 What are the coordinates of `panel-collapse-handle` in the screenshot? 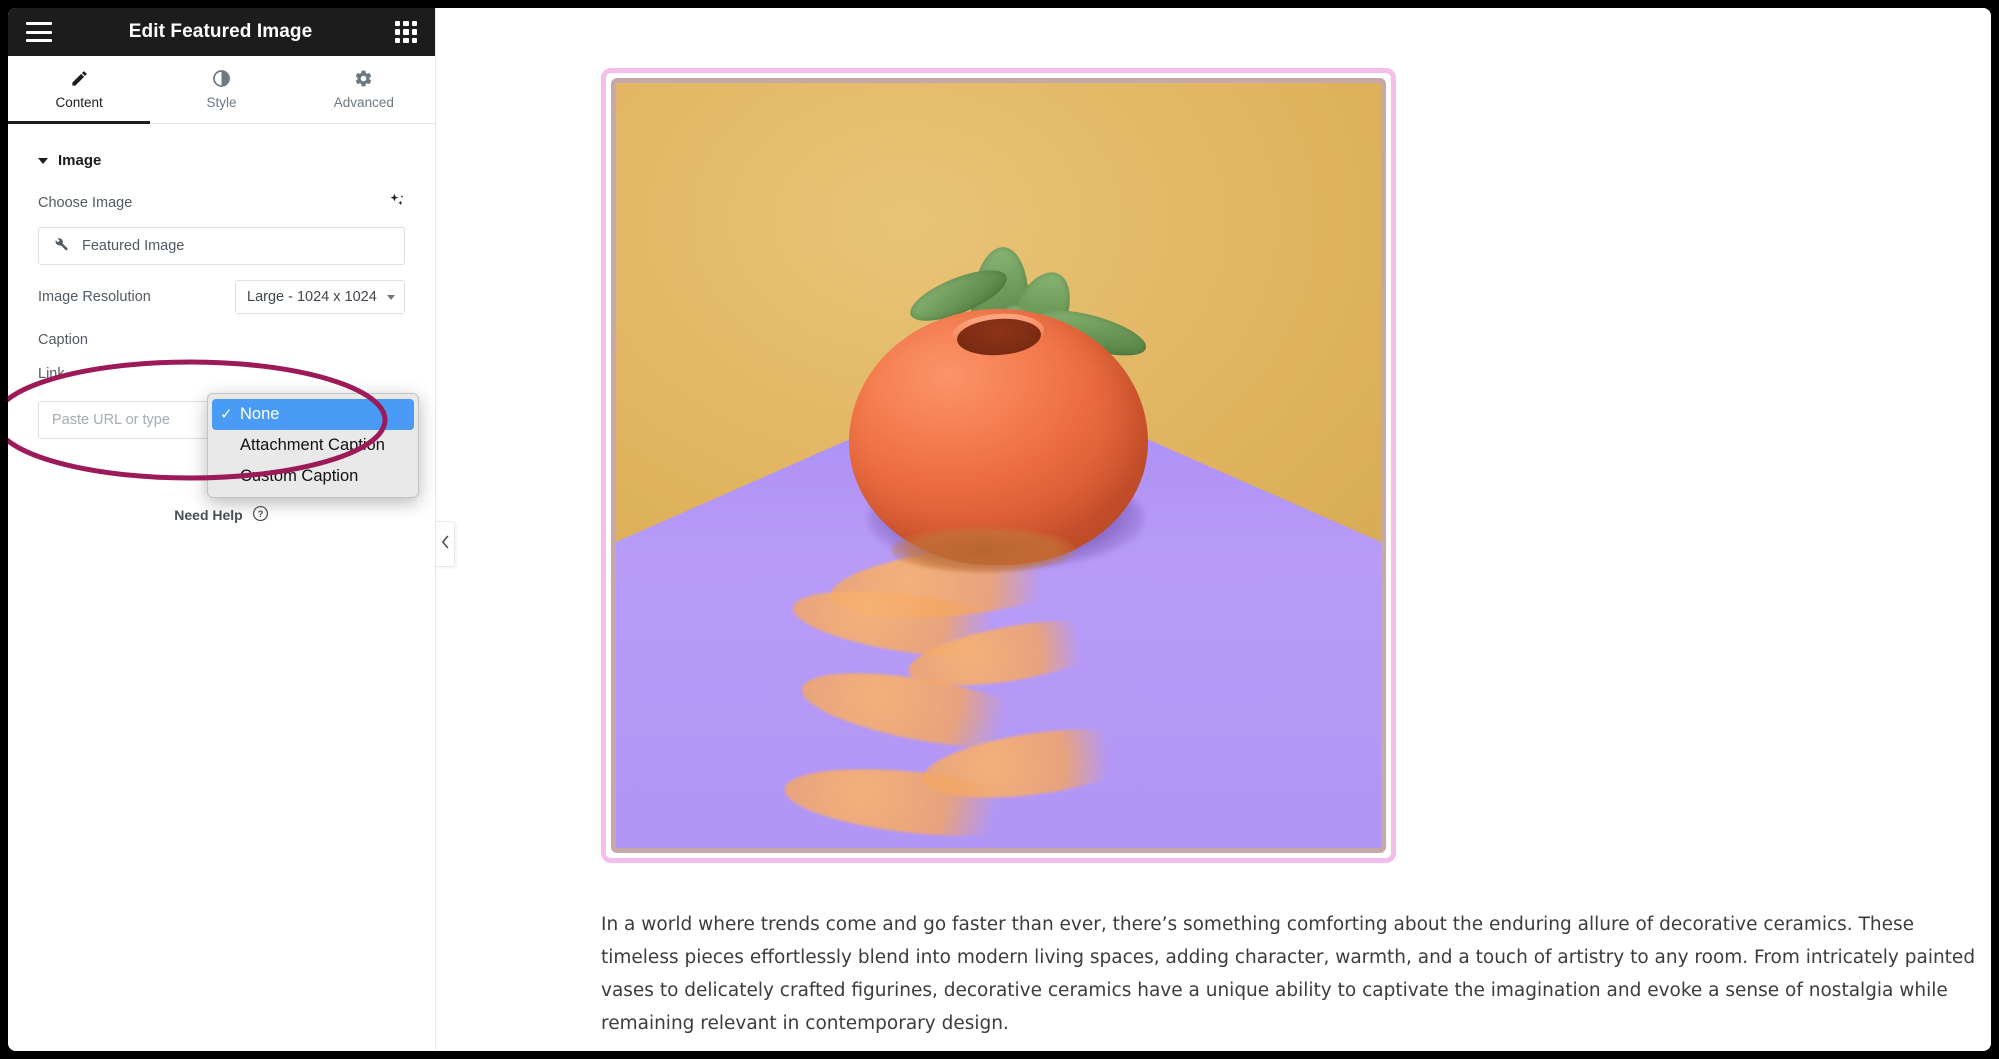 It's located at (445, 544).